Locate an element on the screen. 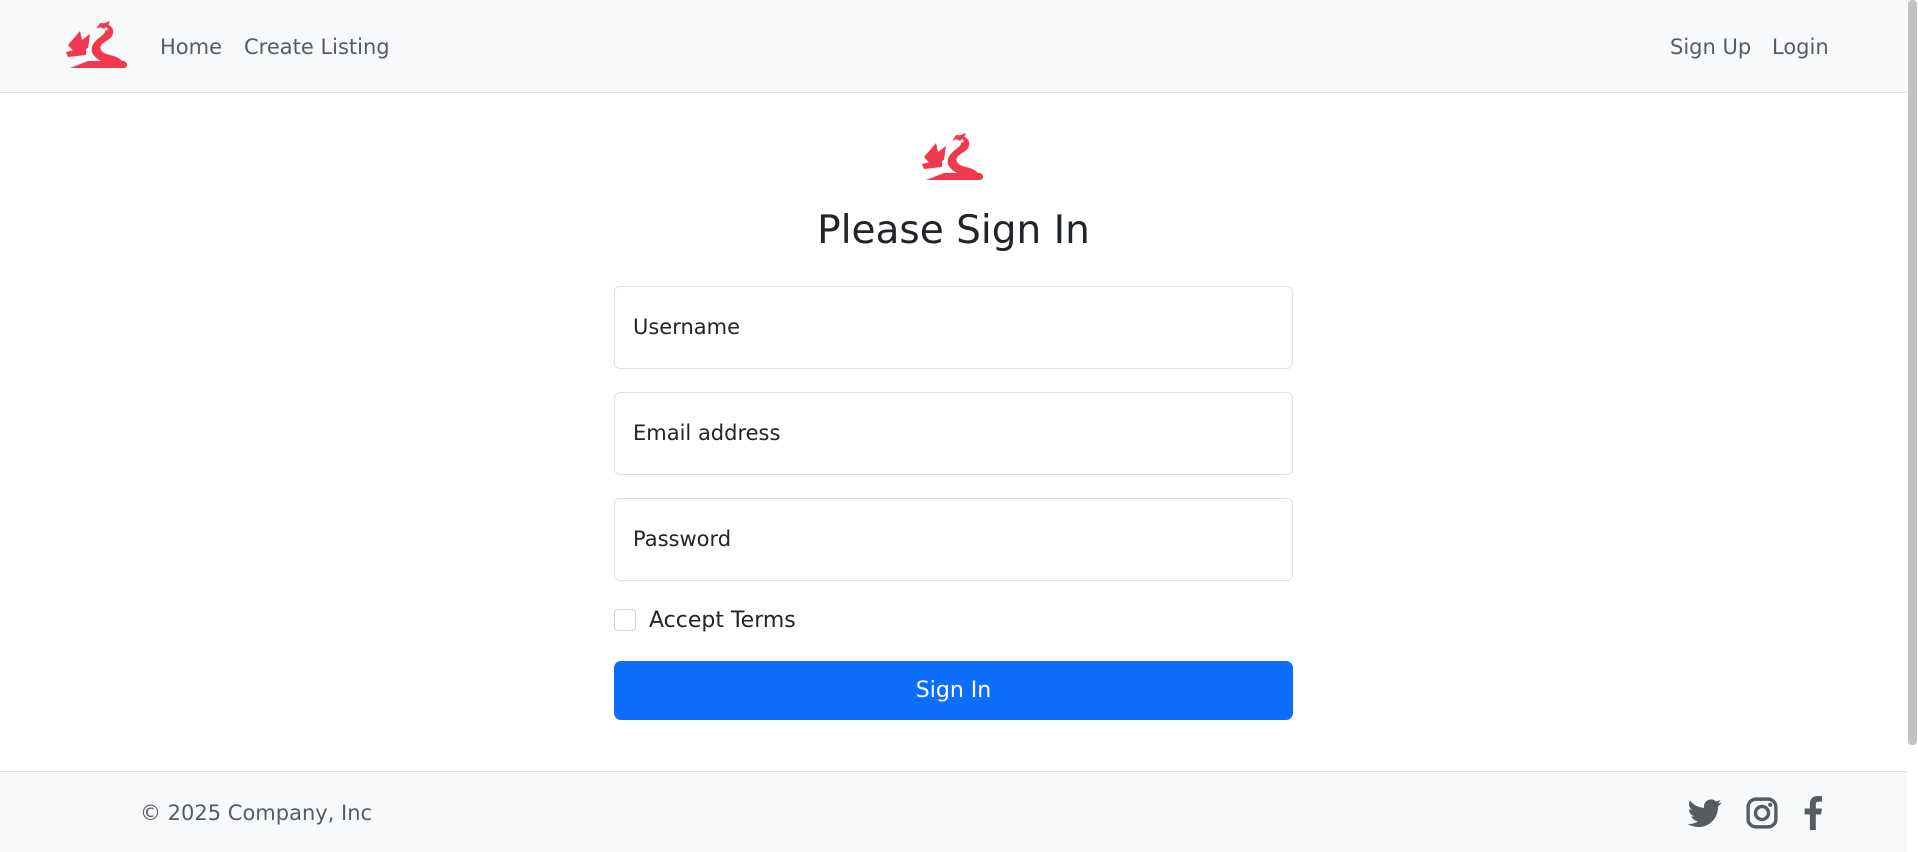 The width and height of the screenshot is (1918, 852). email-field: Email address is located at coordinates (953, 433).